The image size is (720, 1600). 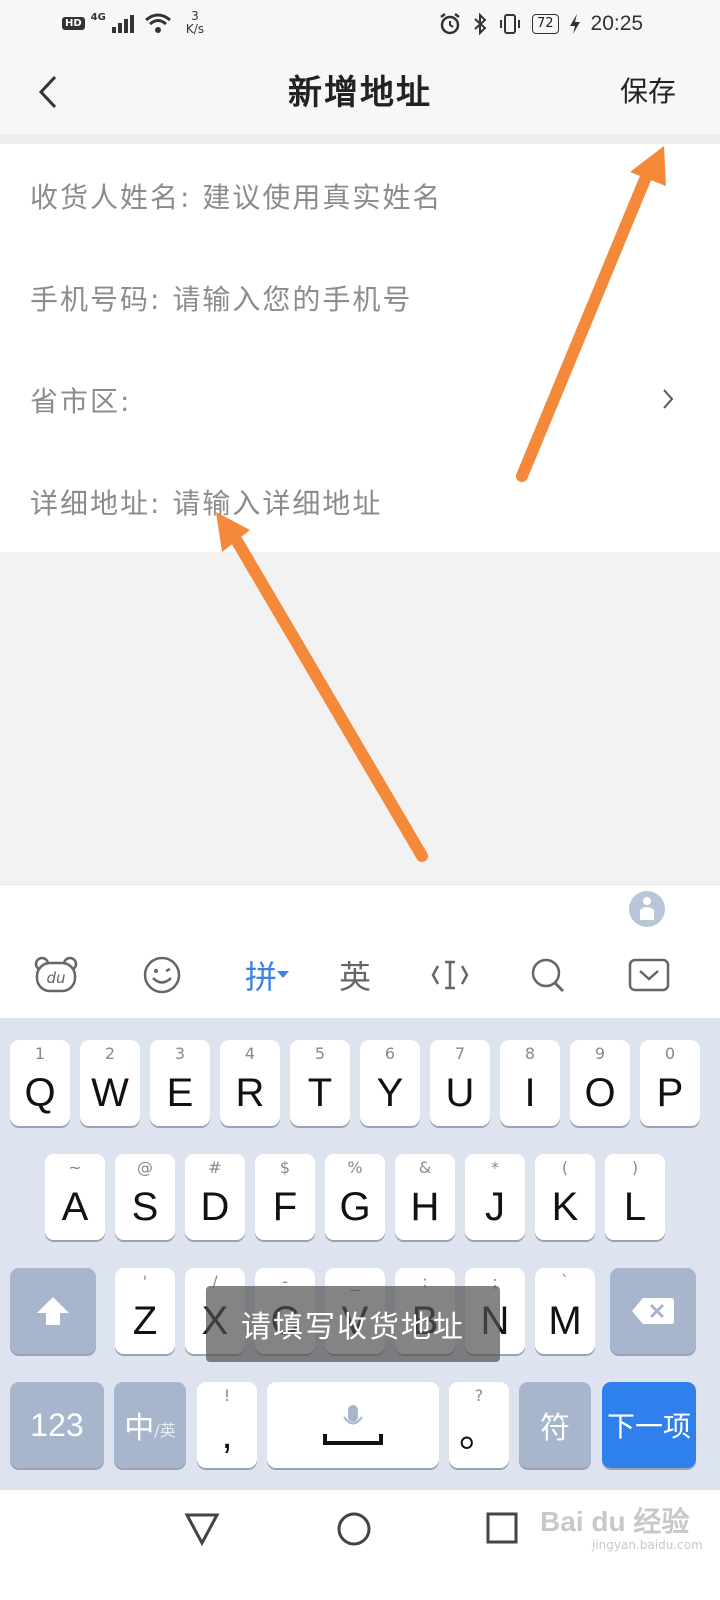 I want to click on key-f: $ F, so click(x=285, y=1197).